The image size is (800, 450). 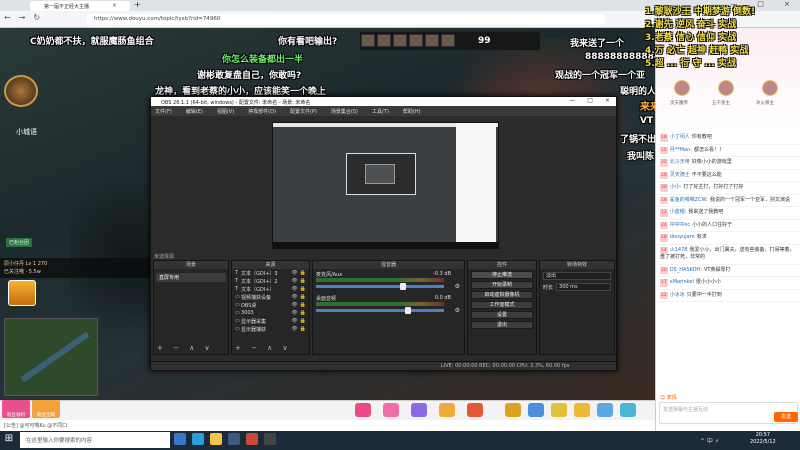 I want to click on new-tab-button: +, so click(x=137, y=4).